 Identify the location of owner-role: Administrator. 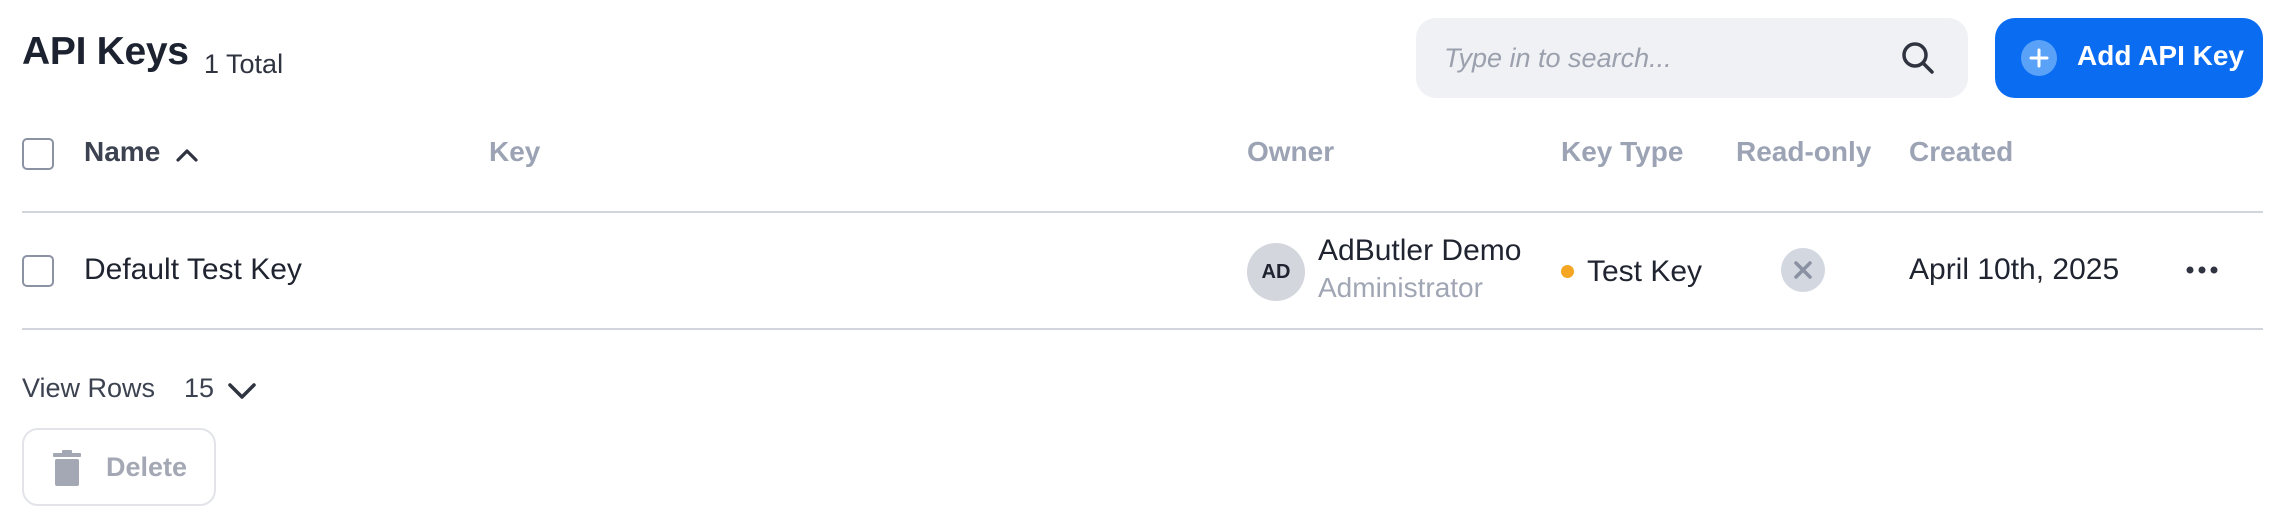
(1400, 287).